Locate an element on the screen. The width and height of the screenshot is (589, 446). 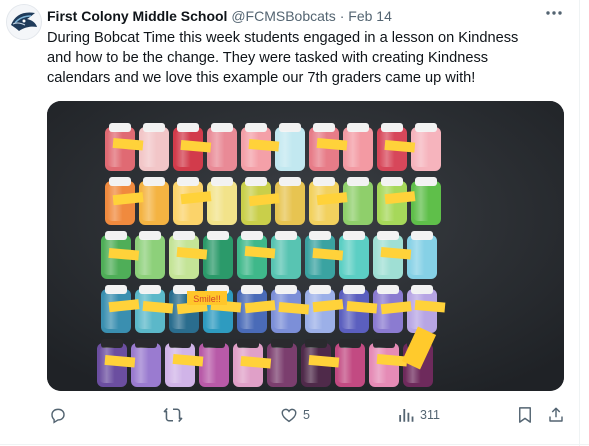
smile-sticky-note: Smile!! is located at coordinates (207, 298).